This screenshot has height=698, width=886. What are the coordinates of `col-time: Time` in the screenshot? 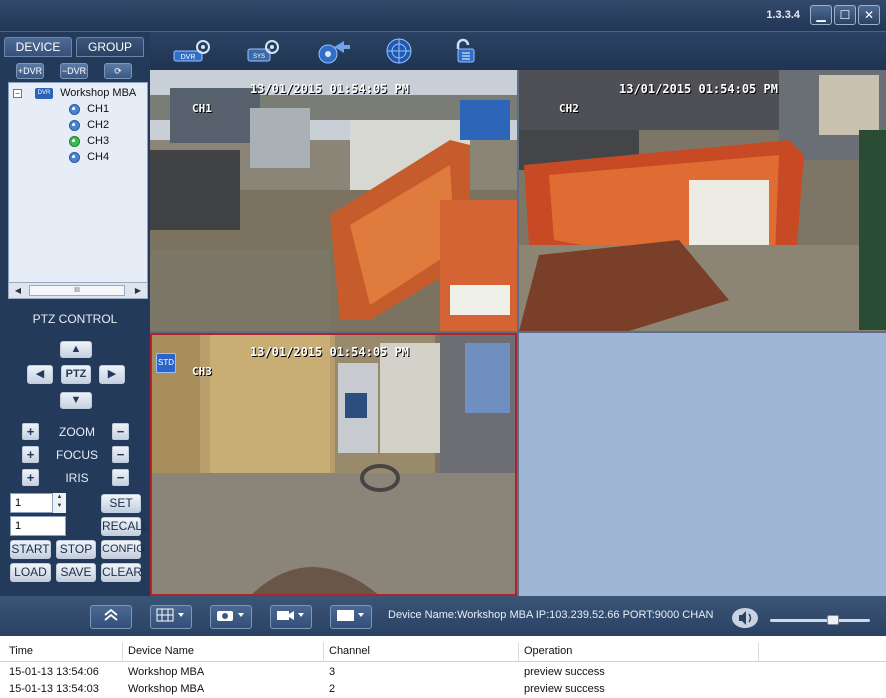 It's located at (21, 651).